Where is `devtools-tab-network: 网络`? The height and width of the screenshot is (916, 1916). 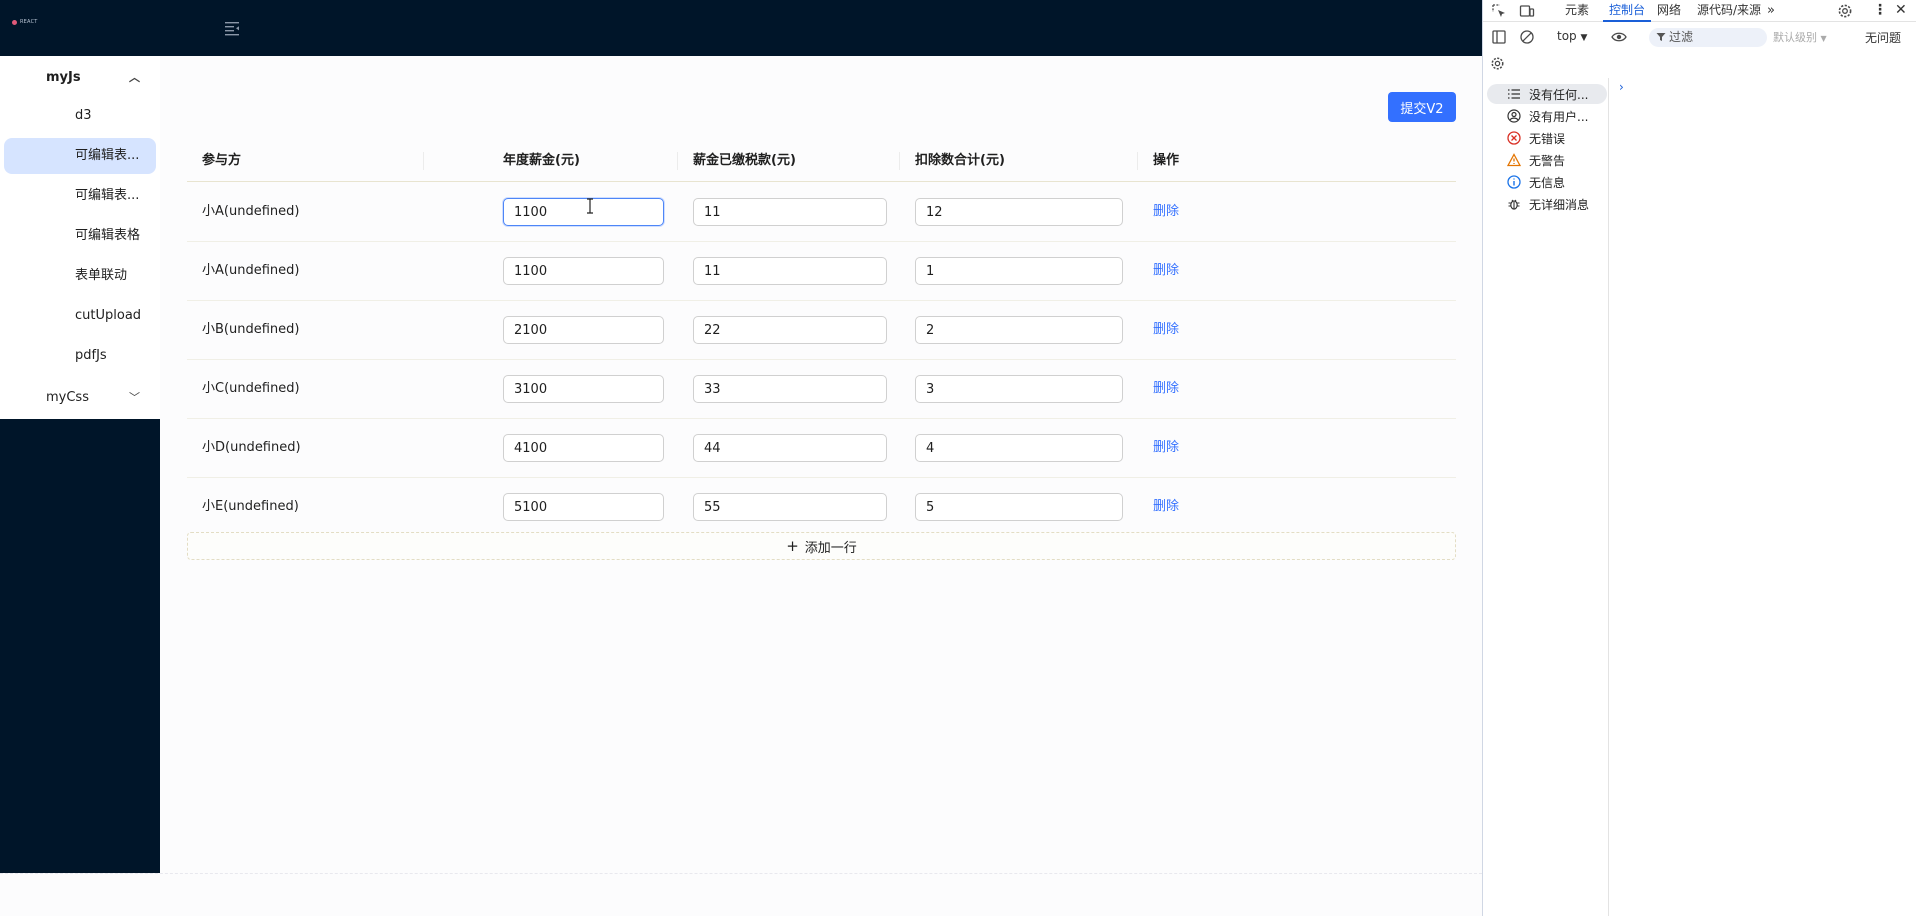
devtools-tab-network: 网络 is located at coordinates (1669, 11).